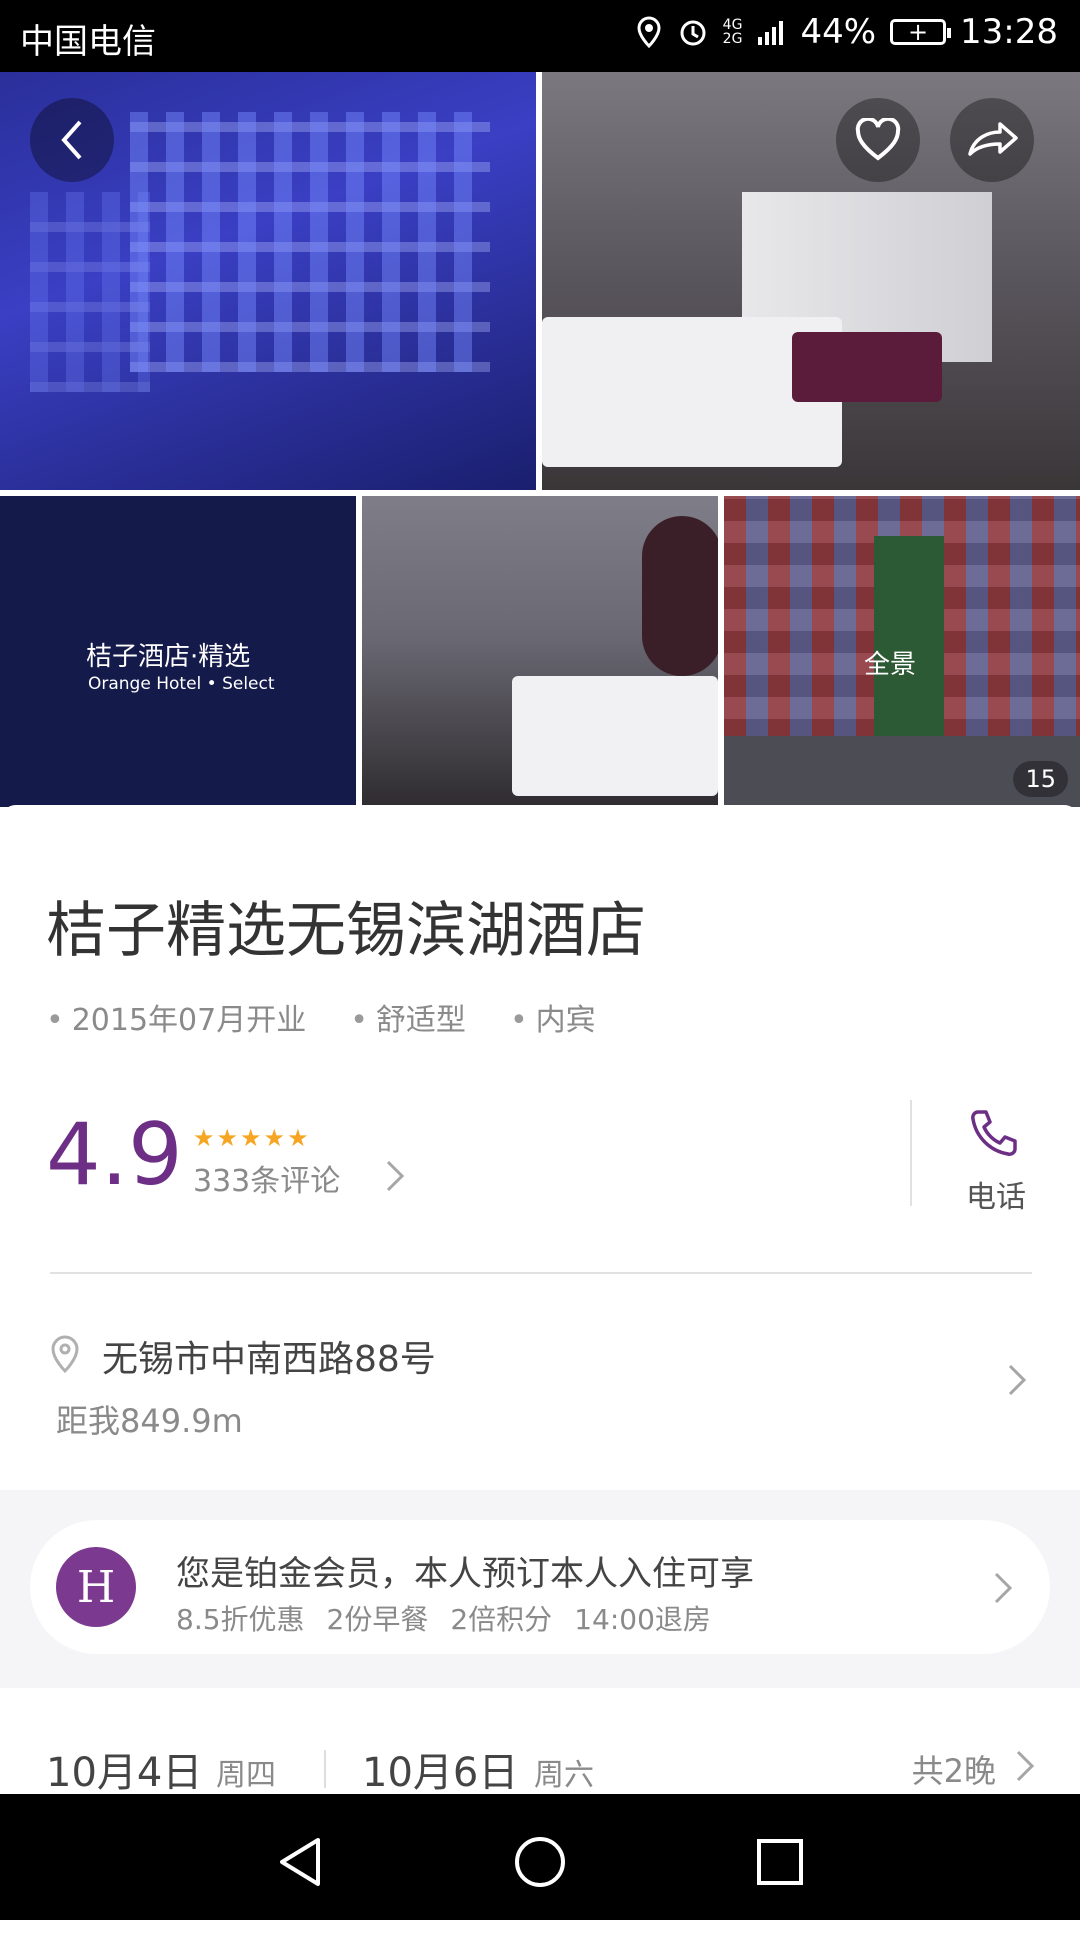 The width and height of the screenshot is (1080, 1940). What do you see at coordinates (996, 1194) in the screenshot?
I see `phone-button-label: 电话` at bounding box center [996, 1194].